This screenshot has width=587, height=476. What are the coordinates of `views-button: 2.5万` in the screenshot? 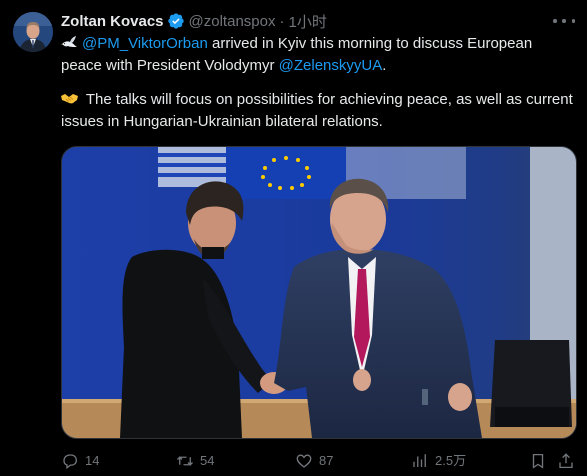 It's located at (438, 461).